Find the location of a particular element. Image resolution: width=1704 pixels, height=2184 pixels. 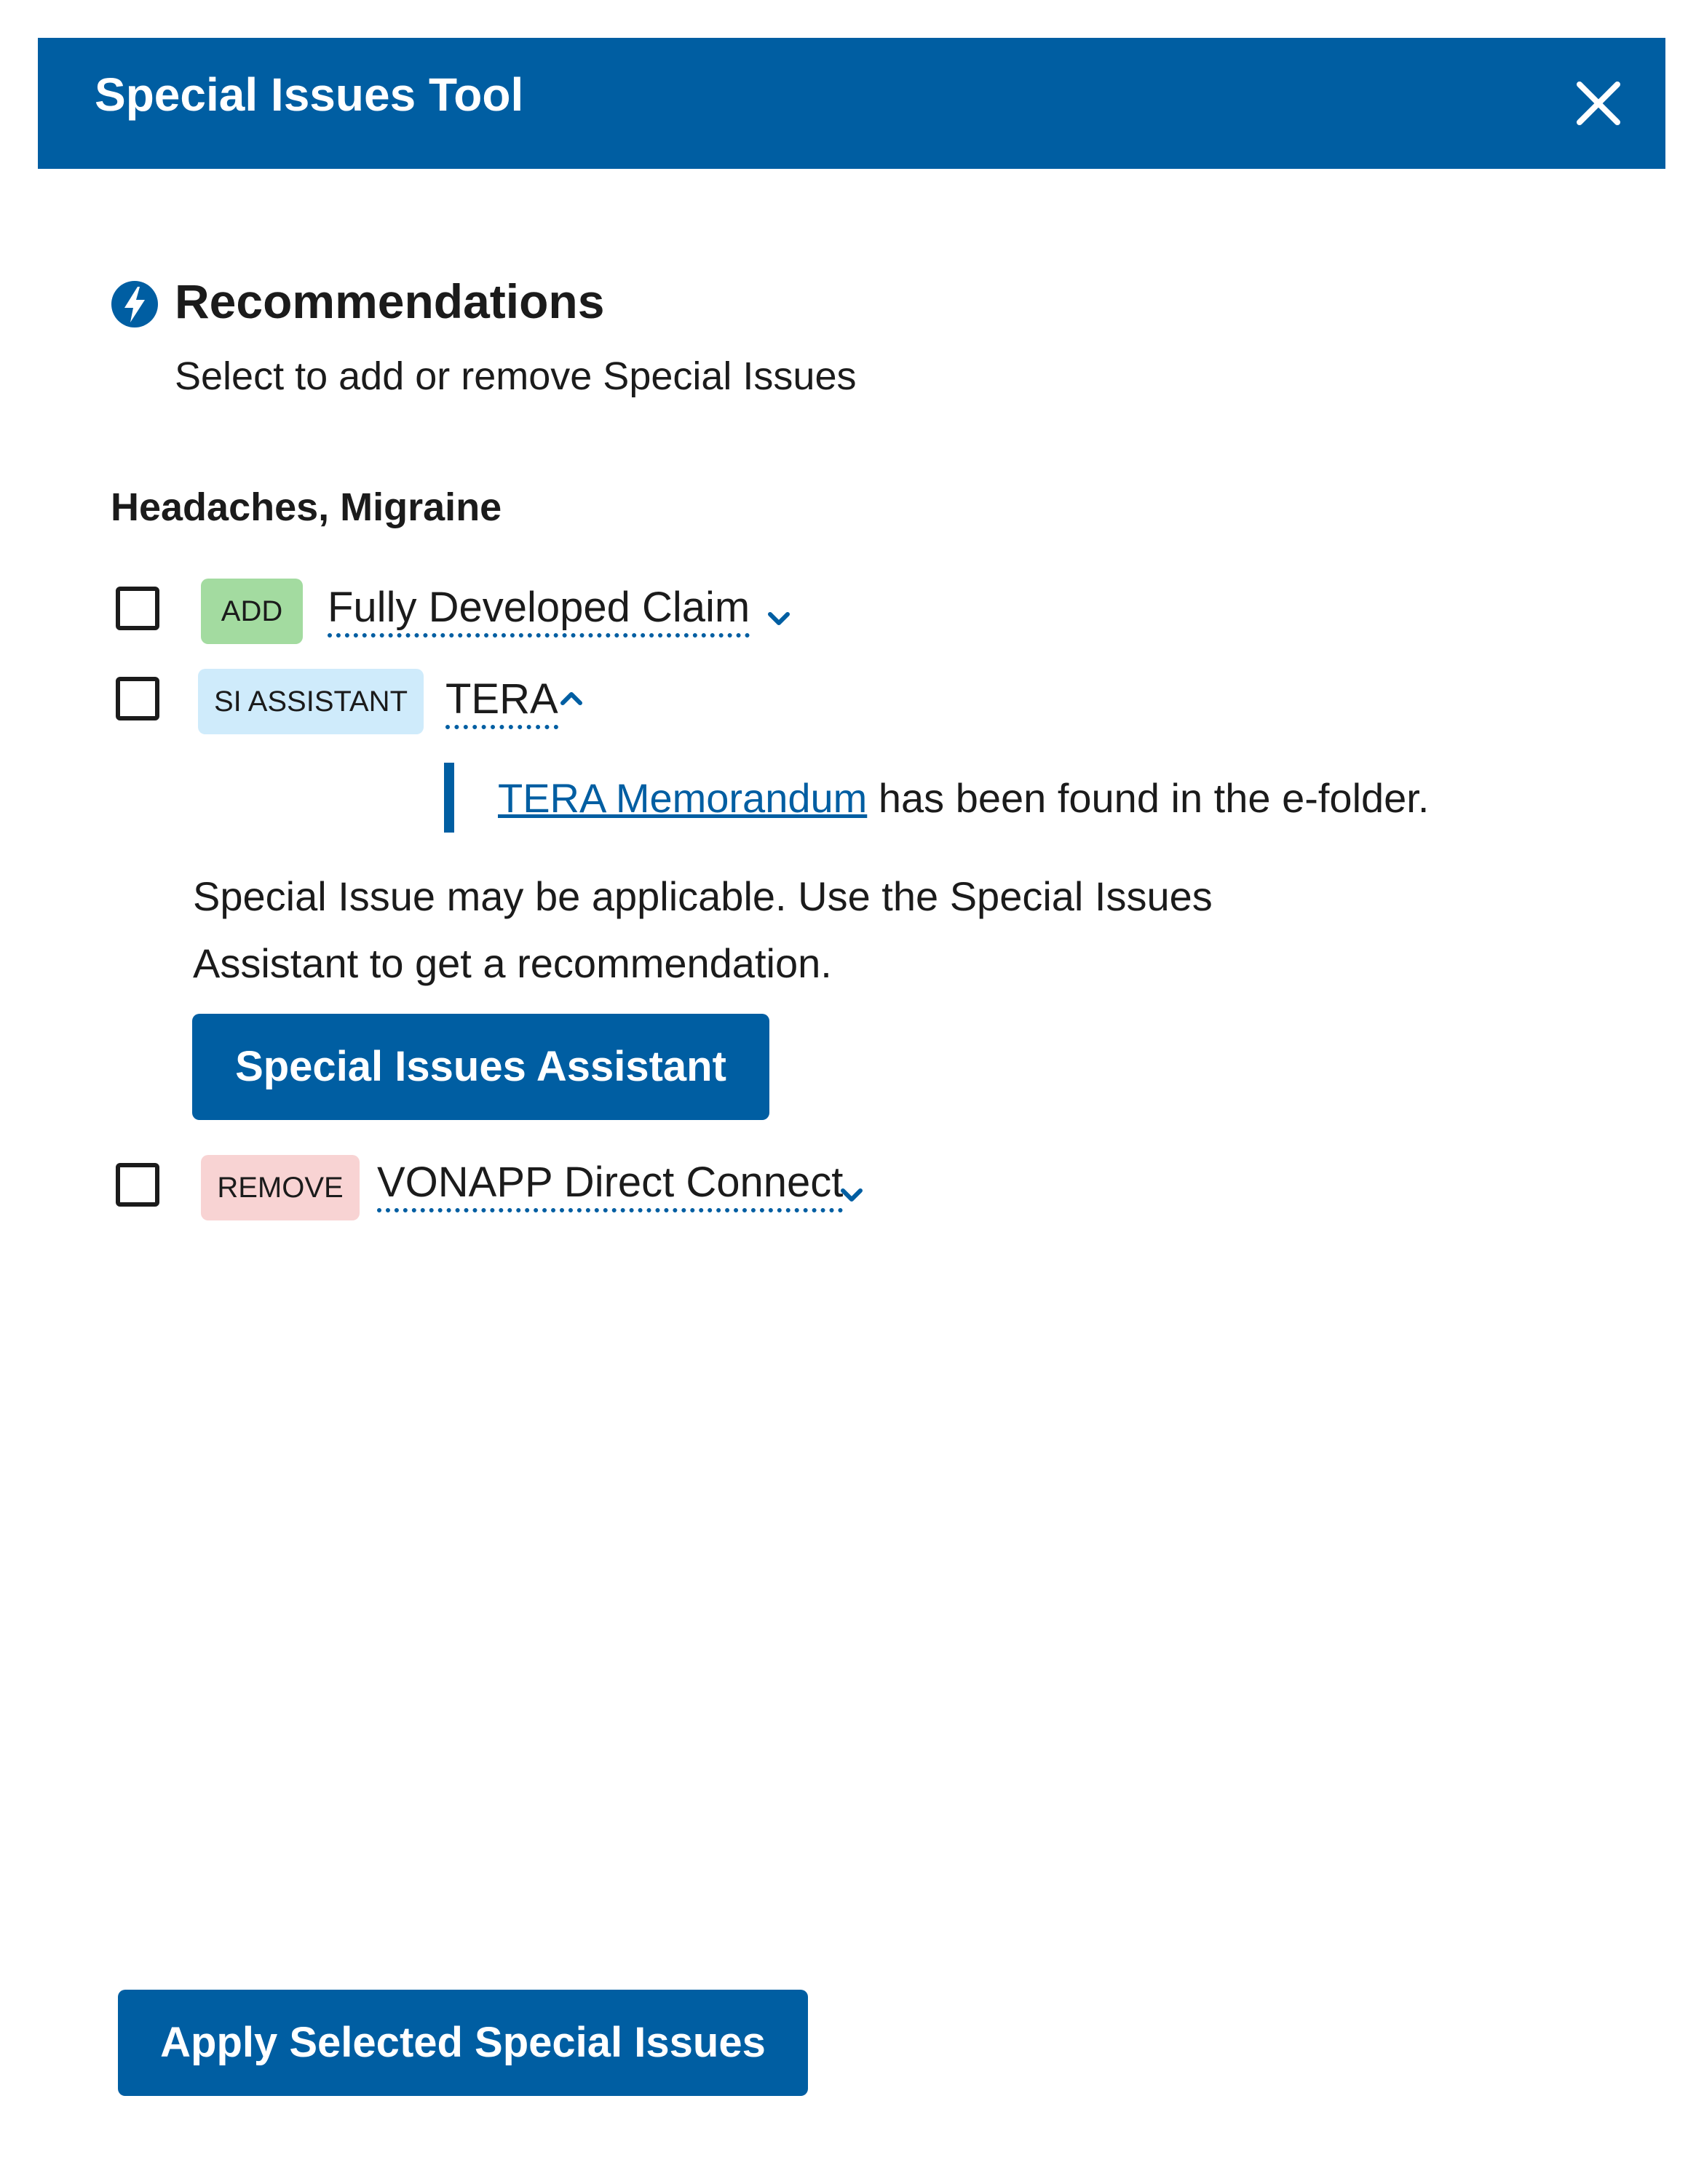

special-issues-assistant-button: Special Issues Assistant is located at coordinates (480, 1067).